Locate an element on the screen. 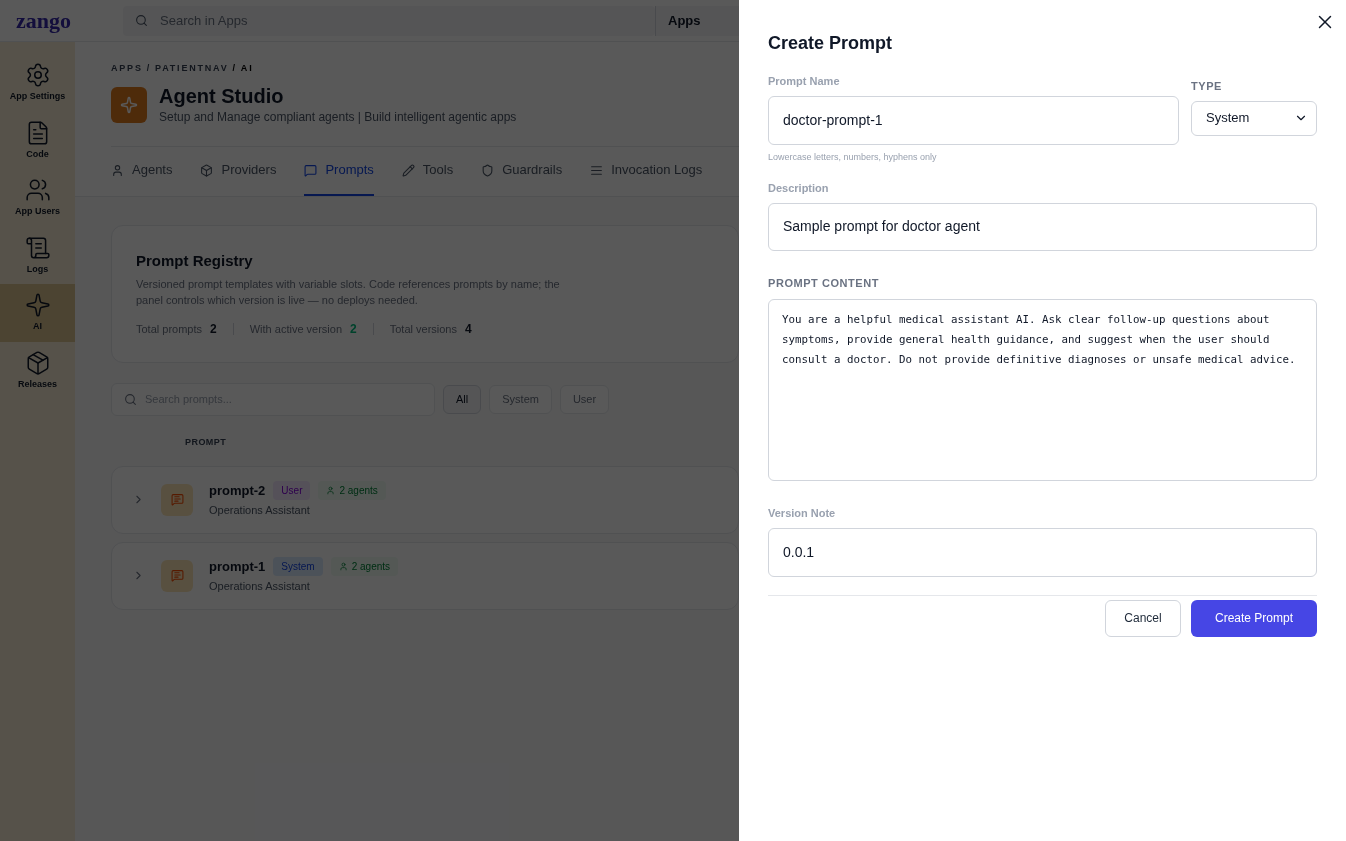 The image size is (1346, 841). tab: Prompts is located at coordinates (339, 171).